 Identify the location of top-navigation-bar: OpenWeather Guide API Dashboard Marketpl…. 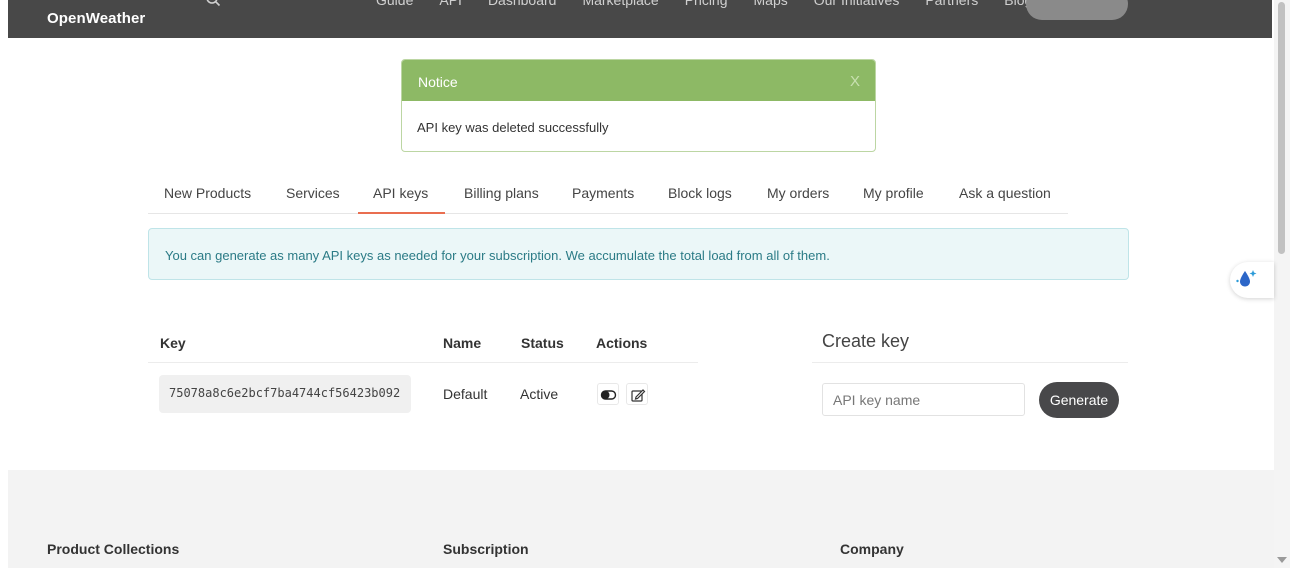
(640, 19).